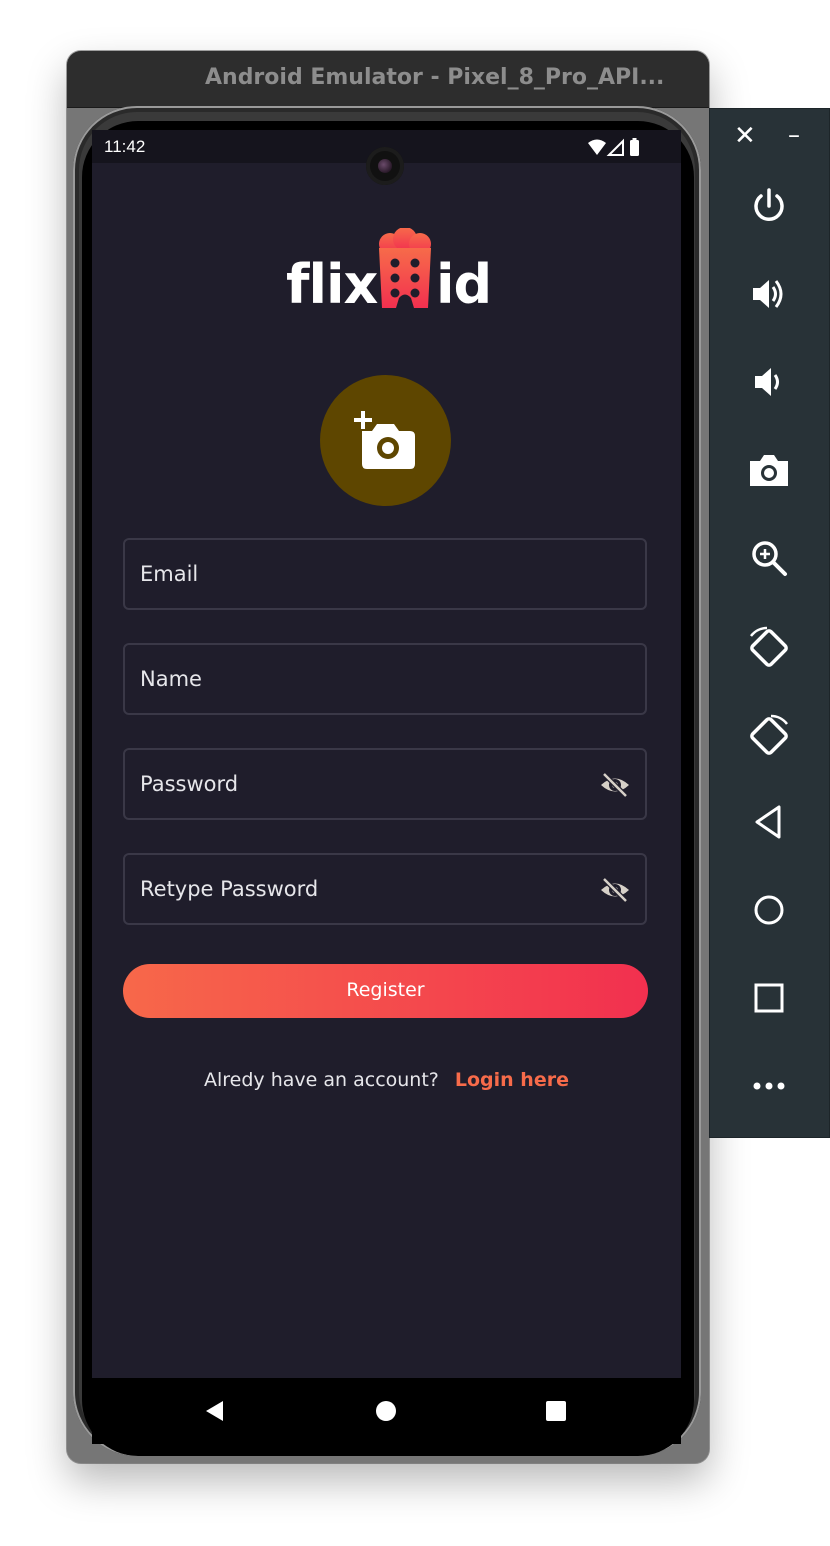 The width and height of the screenshot is (830, 1546). What do you see at coordinates (125, 146) in the screenshot?
I see `status-time: 11:42` at bounding box center [125, 146].